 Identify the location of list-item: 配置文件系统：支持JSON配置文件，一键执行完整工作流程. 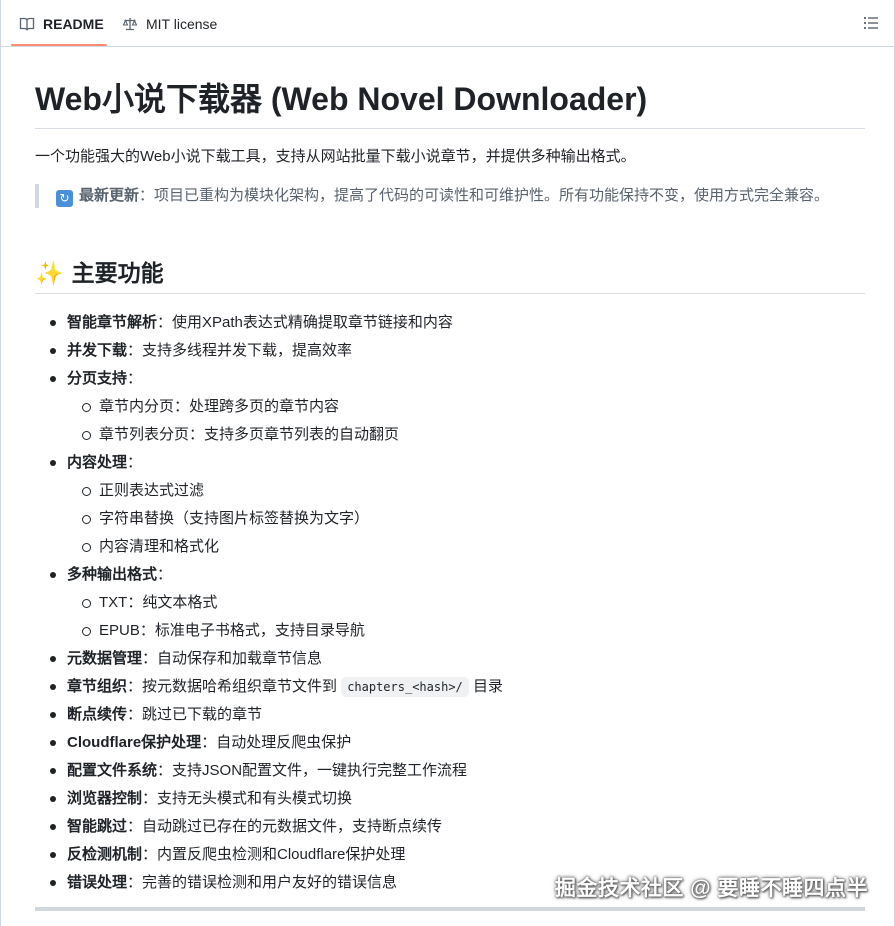
(450, 771).